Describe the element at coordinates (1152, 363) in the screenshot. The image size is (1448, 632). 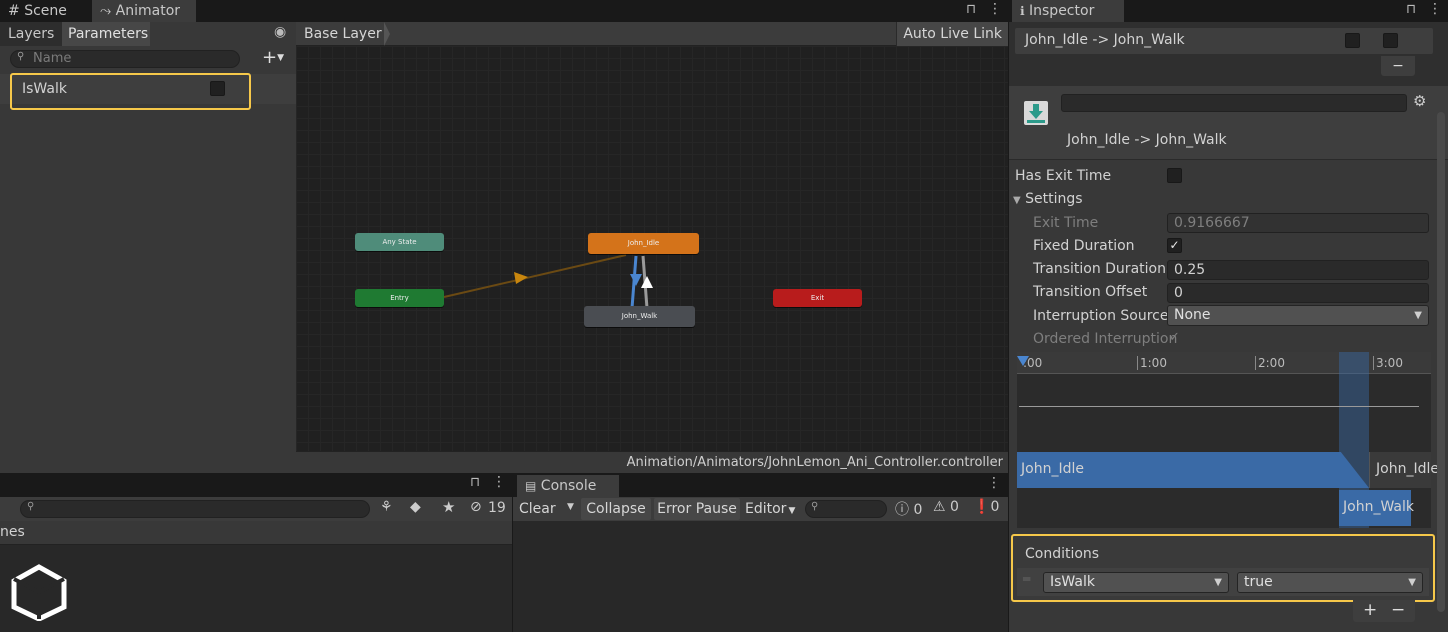
I see `timeline-tick-1: 1:00` at that location.